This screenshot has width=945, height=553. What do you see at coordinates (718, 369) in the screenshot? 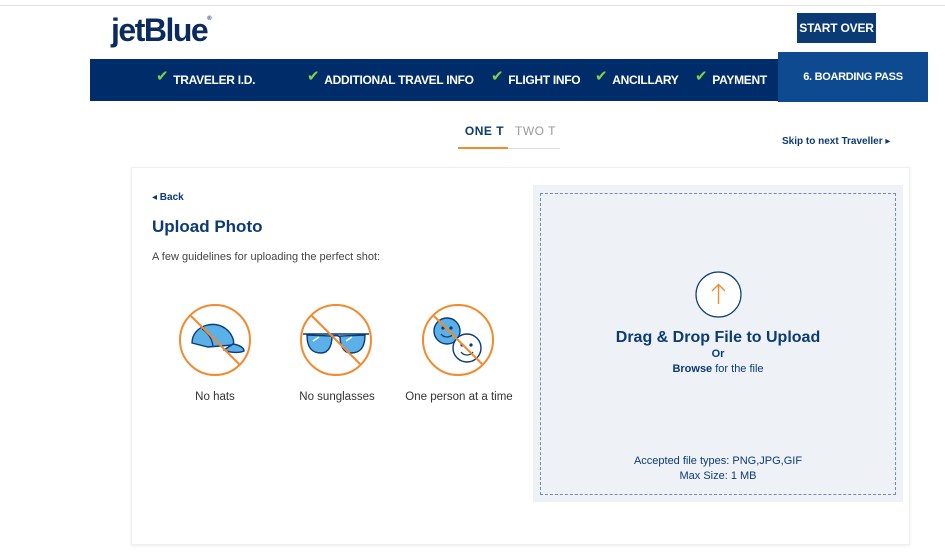
I see `browse-text: Browse for the file` at bounding box center [718, 369].